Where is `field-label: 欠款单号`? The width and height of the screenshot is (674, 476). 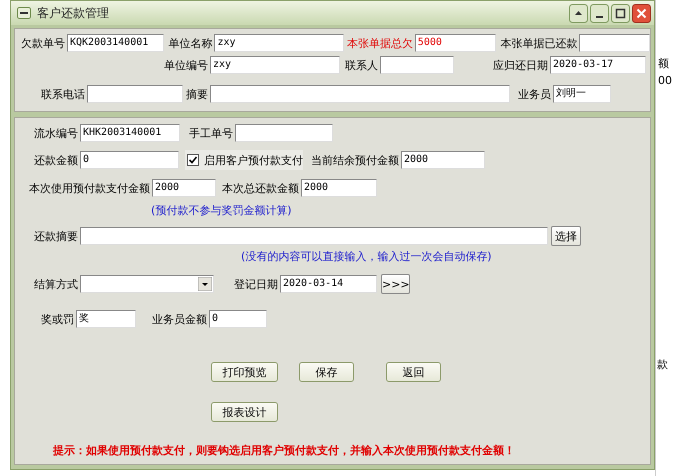
field-label: 欠款单号 is located at coordinates (43, 43).